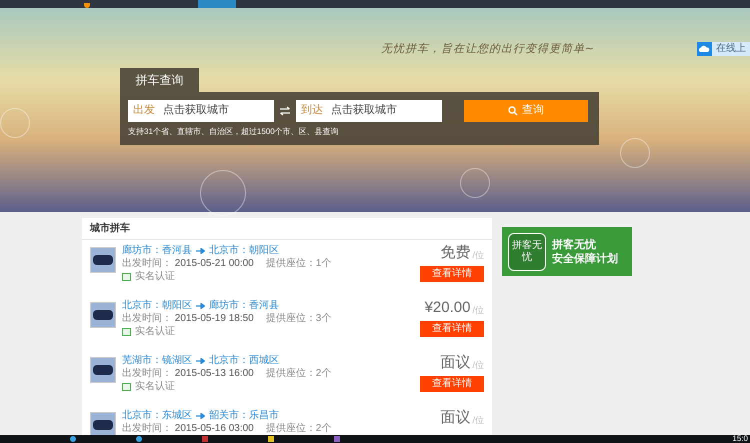  What do you see at coordinates (157, 250) in the screenshot?
I see `route-origin-link: 廊坊市：香河县` at bounding box center [157, 250].